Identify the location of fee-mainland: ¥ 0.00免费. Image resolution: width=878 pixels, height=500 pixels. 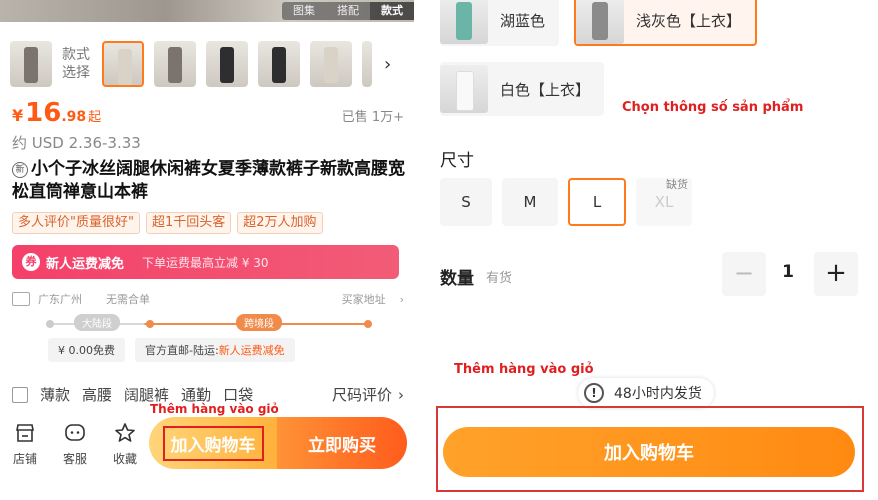
(86, 350).